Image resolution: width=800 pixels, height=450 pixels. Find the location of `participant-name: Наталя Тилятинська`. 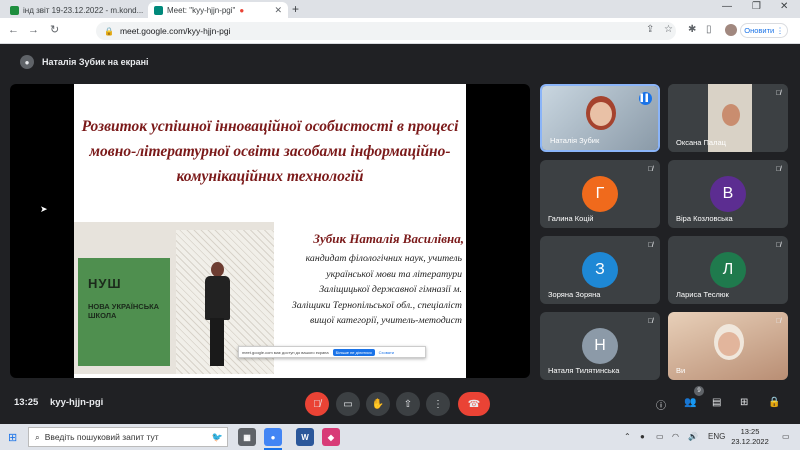

participant-name: Наталя Тилятинська is located at coordinates (584, 370).